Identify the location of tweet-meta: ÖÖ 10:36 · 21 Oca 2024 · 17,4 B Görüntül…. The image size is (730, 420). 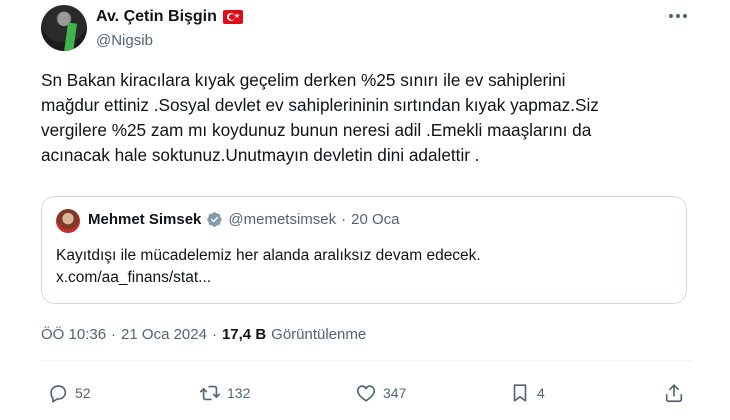
(203, 334).